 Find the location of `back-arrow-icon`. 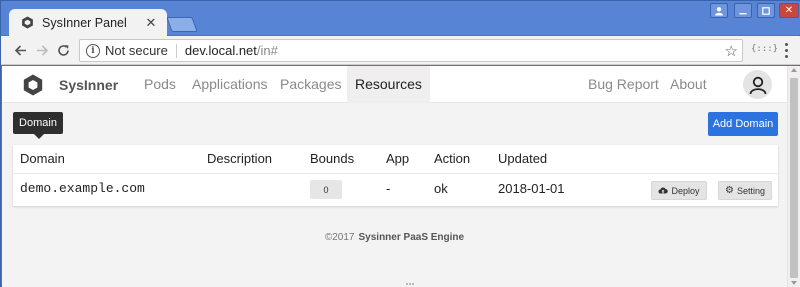

back-arrow-icon is located at coordinates (20, 50).